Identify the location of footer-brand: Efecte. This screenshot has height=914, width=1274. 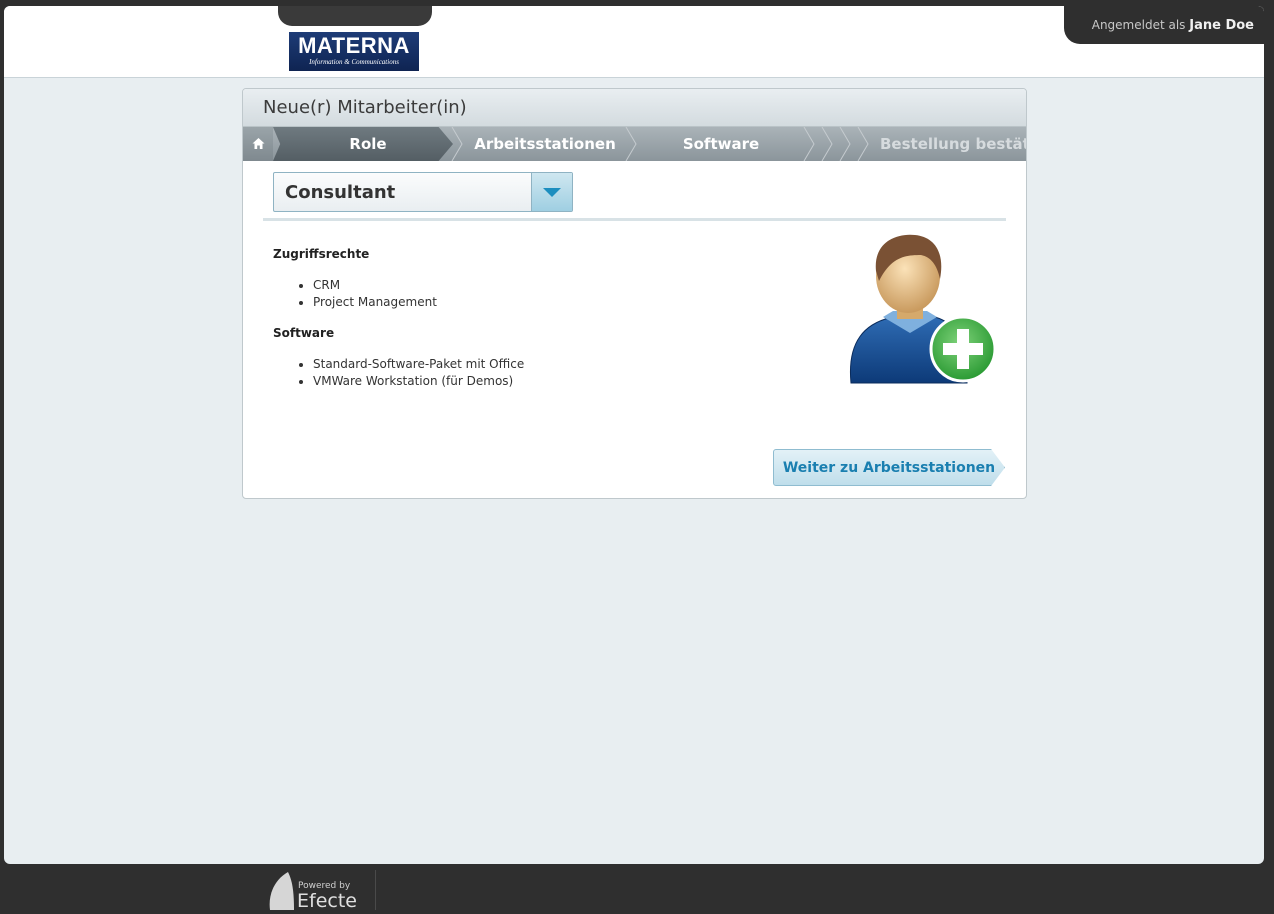
(327, 901).